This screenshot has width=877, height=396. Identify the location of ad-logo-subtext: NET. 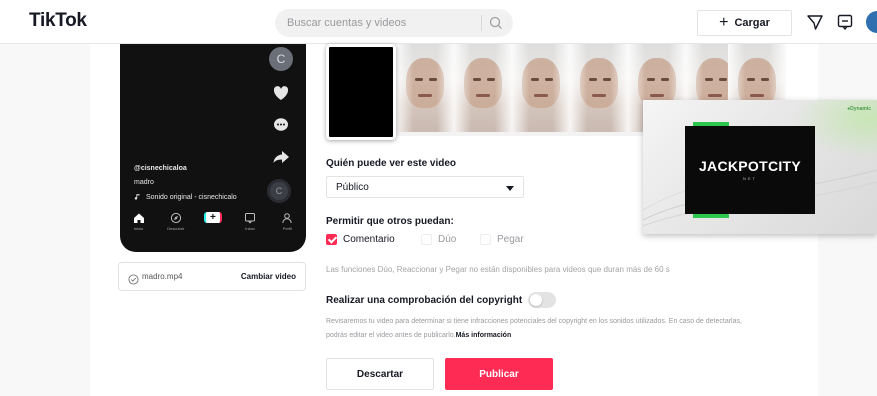
(750, 178).